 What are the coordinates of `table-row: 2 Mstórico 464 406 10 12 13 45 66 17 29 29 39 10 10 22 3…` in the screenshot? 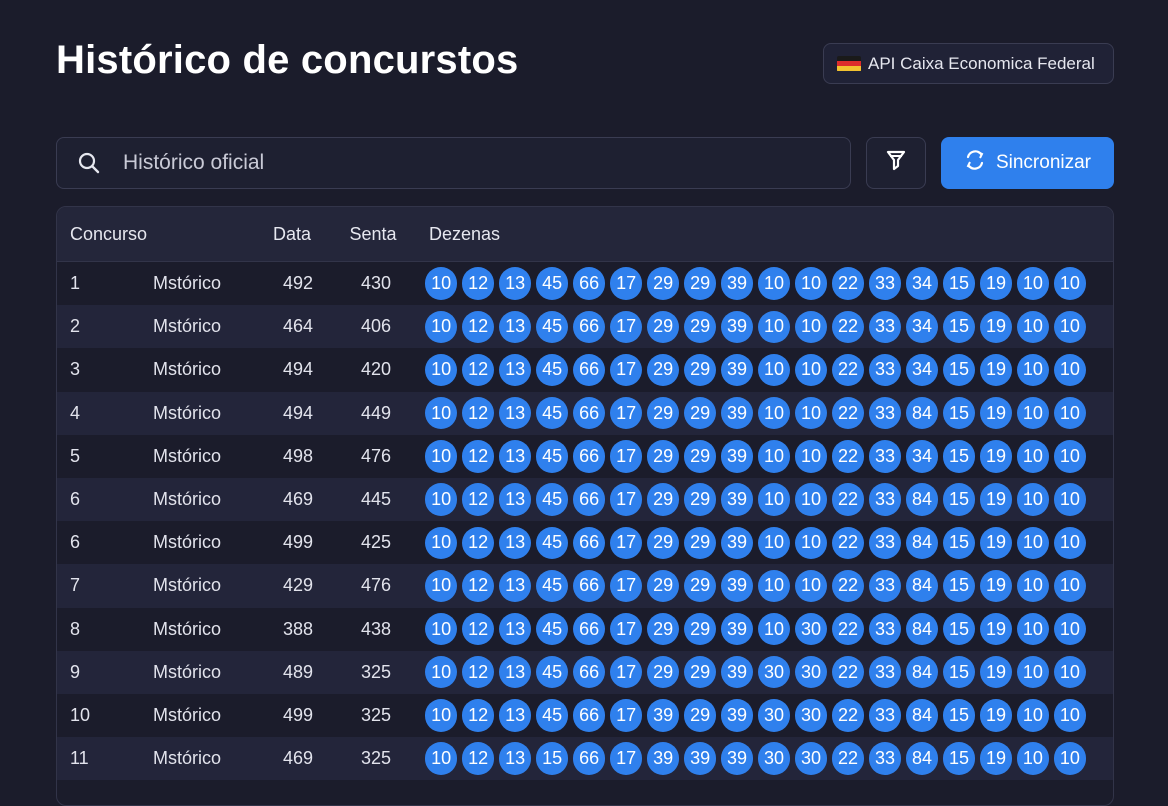 It's located at (585, 327).